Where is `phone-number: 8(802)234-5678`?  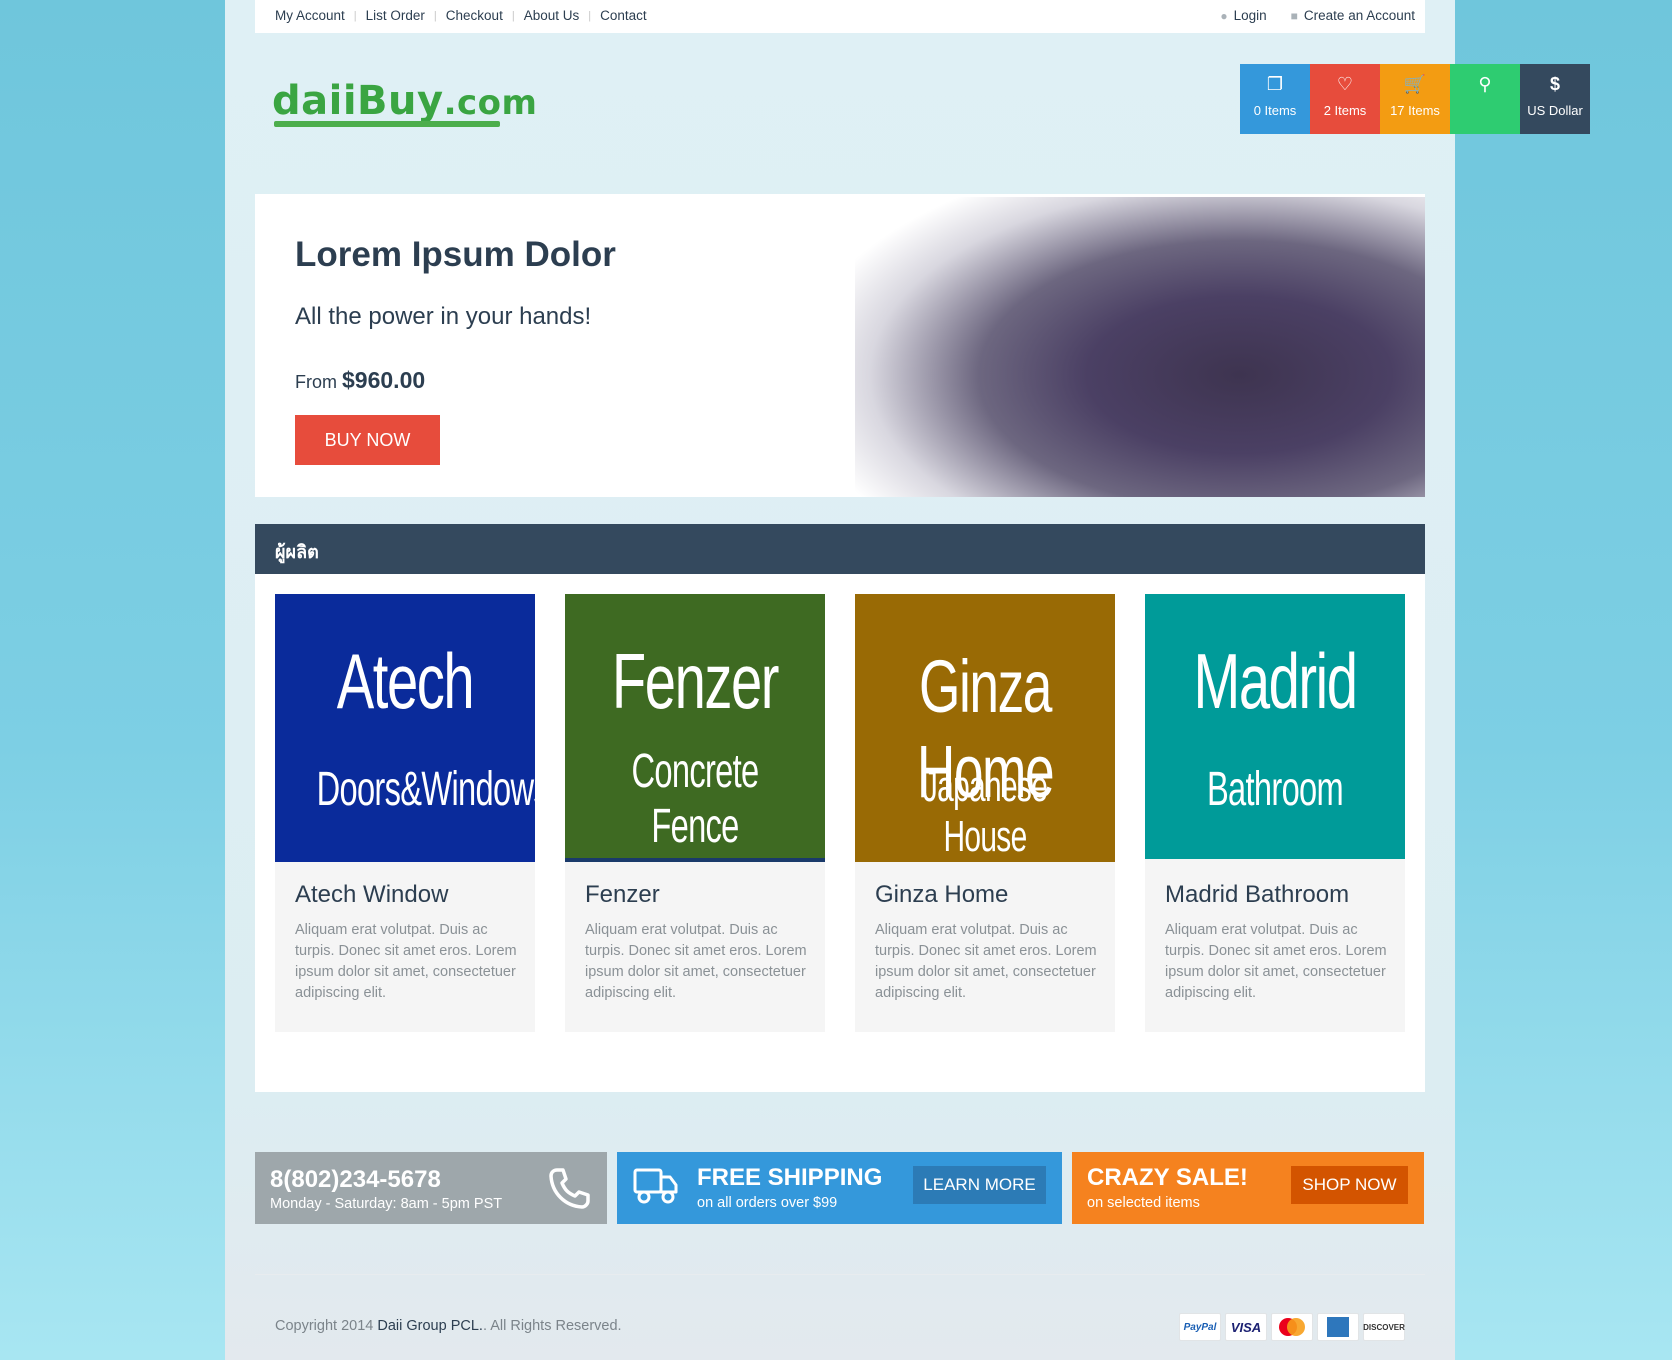 phone-number: 8(802)234-5678 is located at coordinates (355, 1179).